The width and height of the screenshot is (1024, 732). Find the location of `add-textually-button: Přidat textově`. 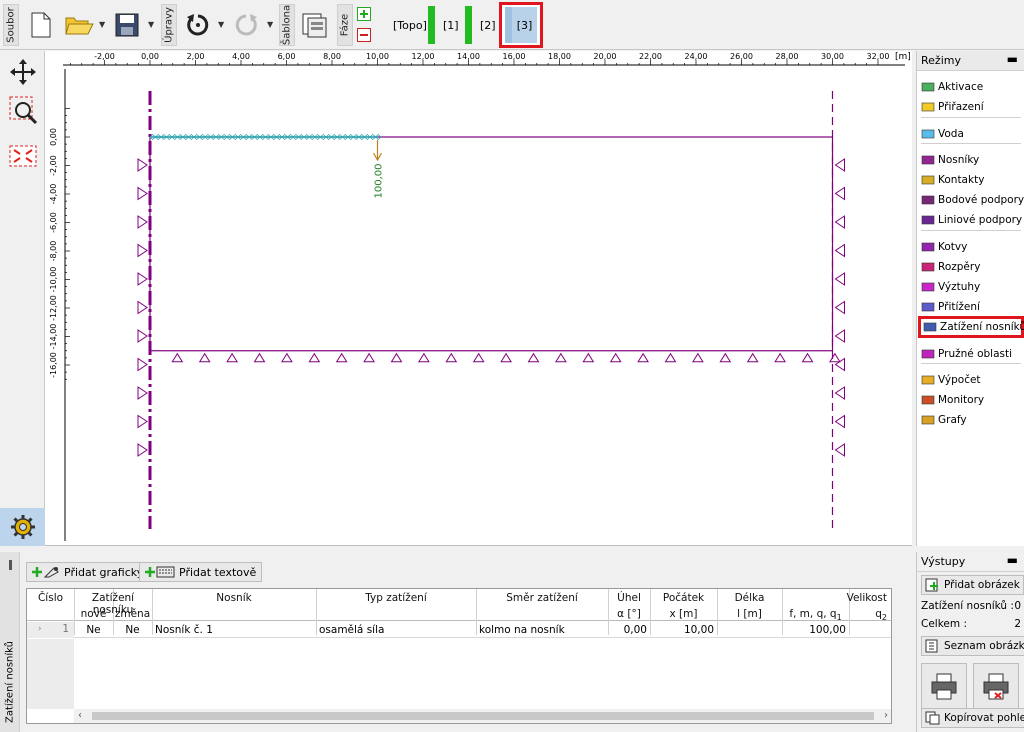

add-textually-button: Přidat textově is located at coordinates (201, 572).